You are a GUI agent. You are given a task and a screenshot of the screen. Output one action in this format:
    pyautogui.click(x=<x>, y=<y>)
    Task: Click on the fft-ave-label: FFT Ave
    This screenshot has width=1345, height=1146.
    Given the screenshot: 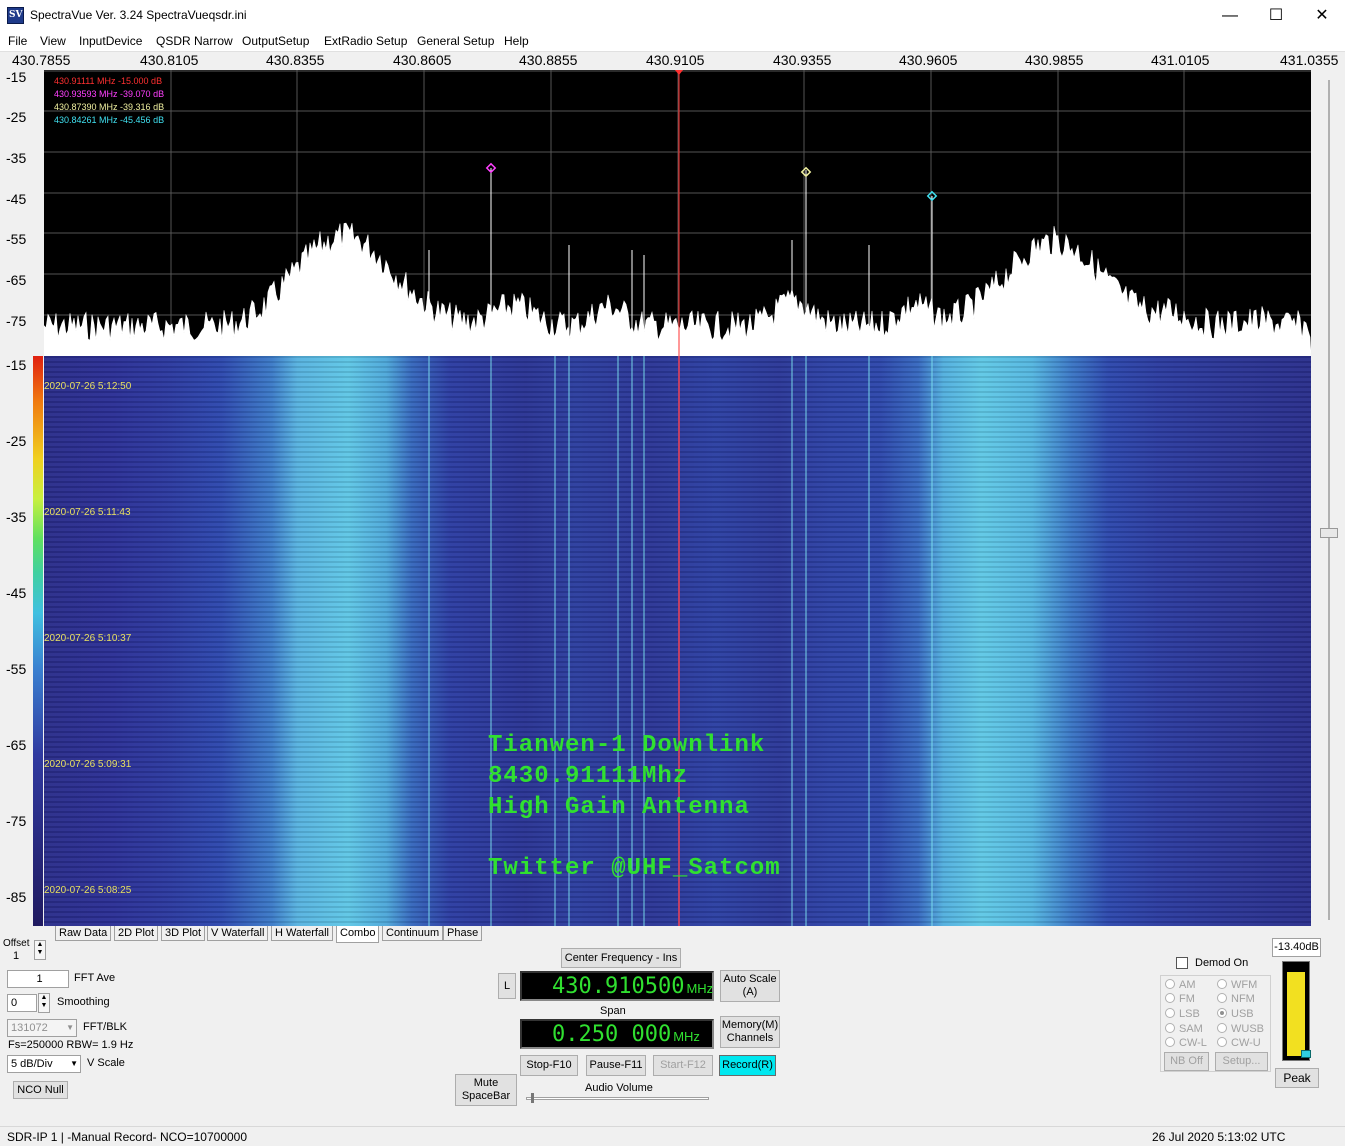 What is the action you would take?
    pyautogui.click(x=95, y=978)
    